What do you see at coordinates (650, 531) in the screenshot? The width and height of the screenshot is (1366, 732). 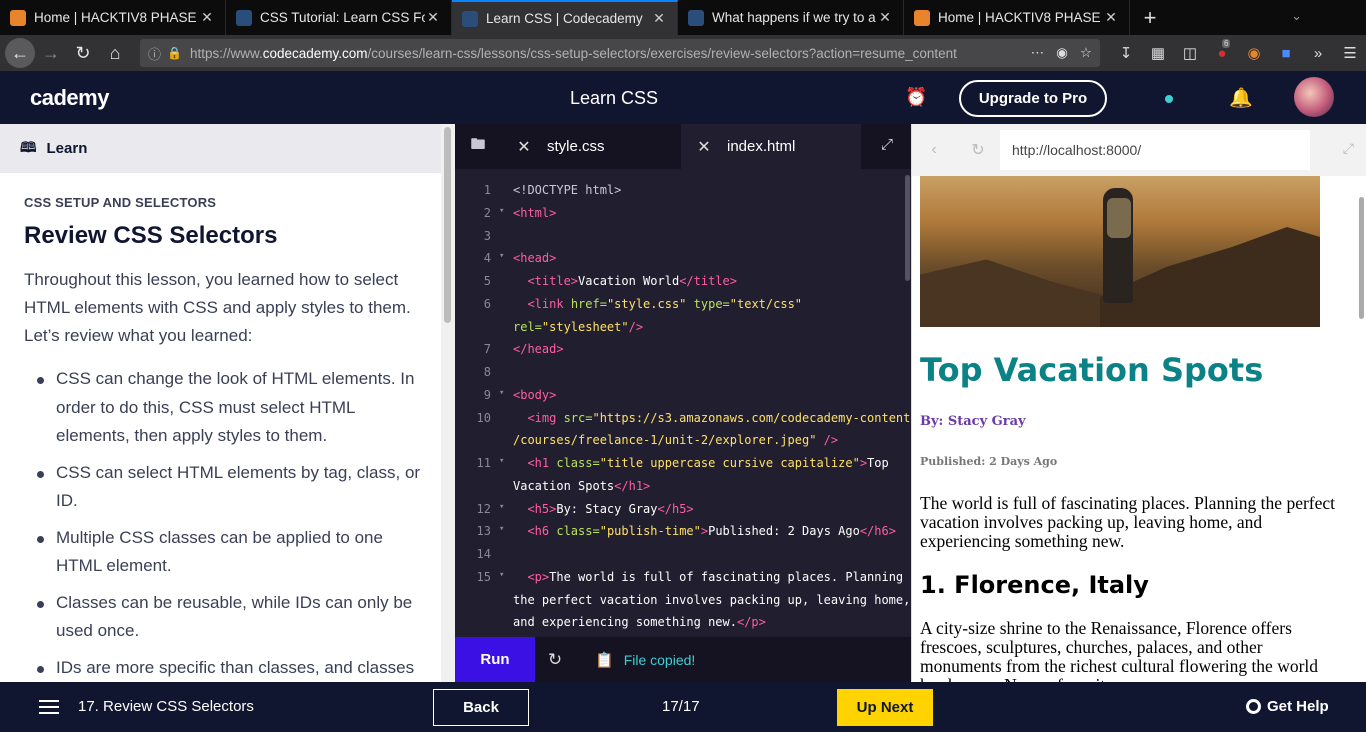 I see `code-token: "publish-time"` at bounding box center [650, 531].